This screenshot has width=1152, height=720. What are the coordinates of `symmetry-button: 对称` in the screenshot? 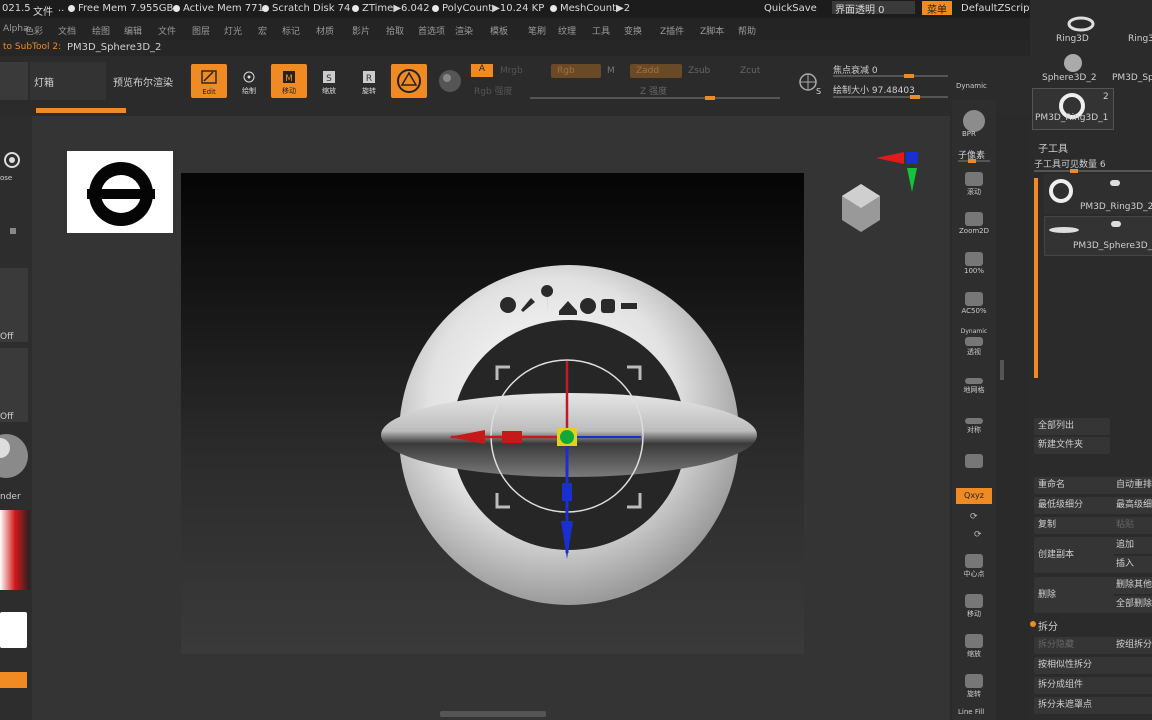 It's located at (974, 431).